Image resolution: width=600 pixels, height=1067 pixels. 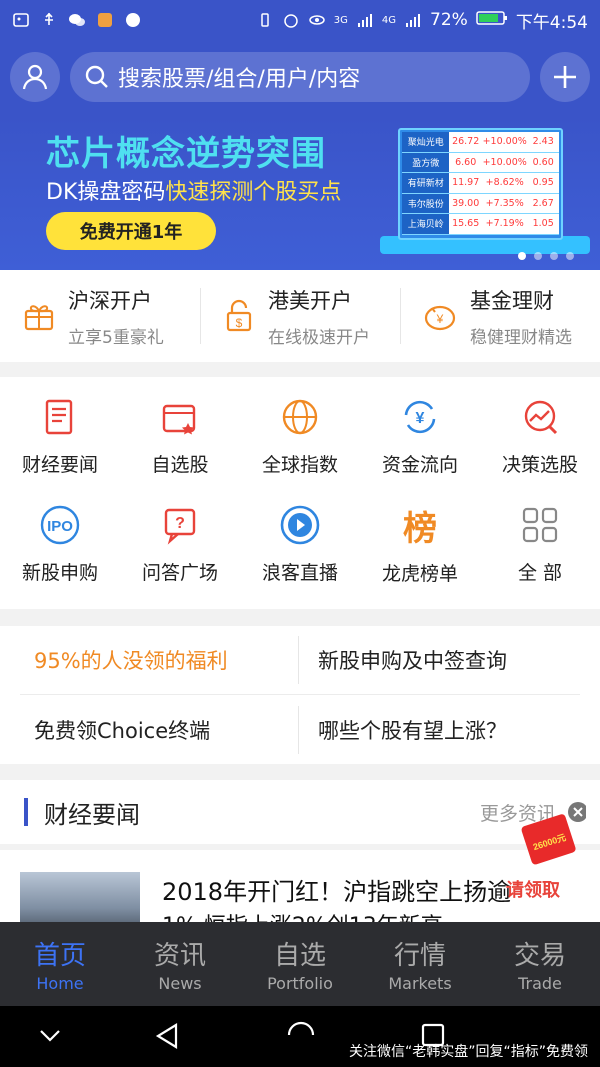 What do you see at coordinates (412, 730) in the screenshot?
I see `link-stock-rise: 哪些个股有望上涨？` at bounding box center [412, 730].